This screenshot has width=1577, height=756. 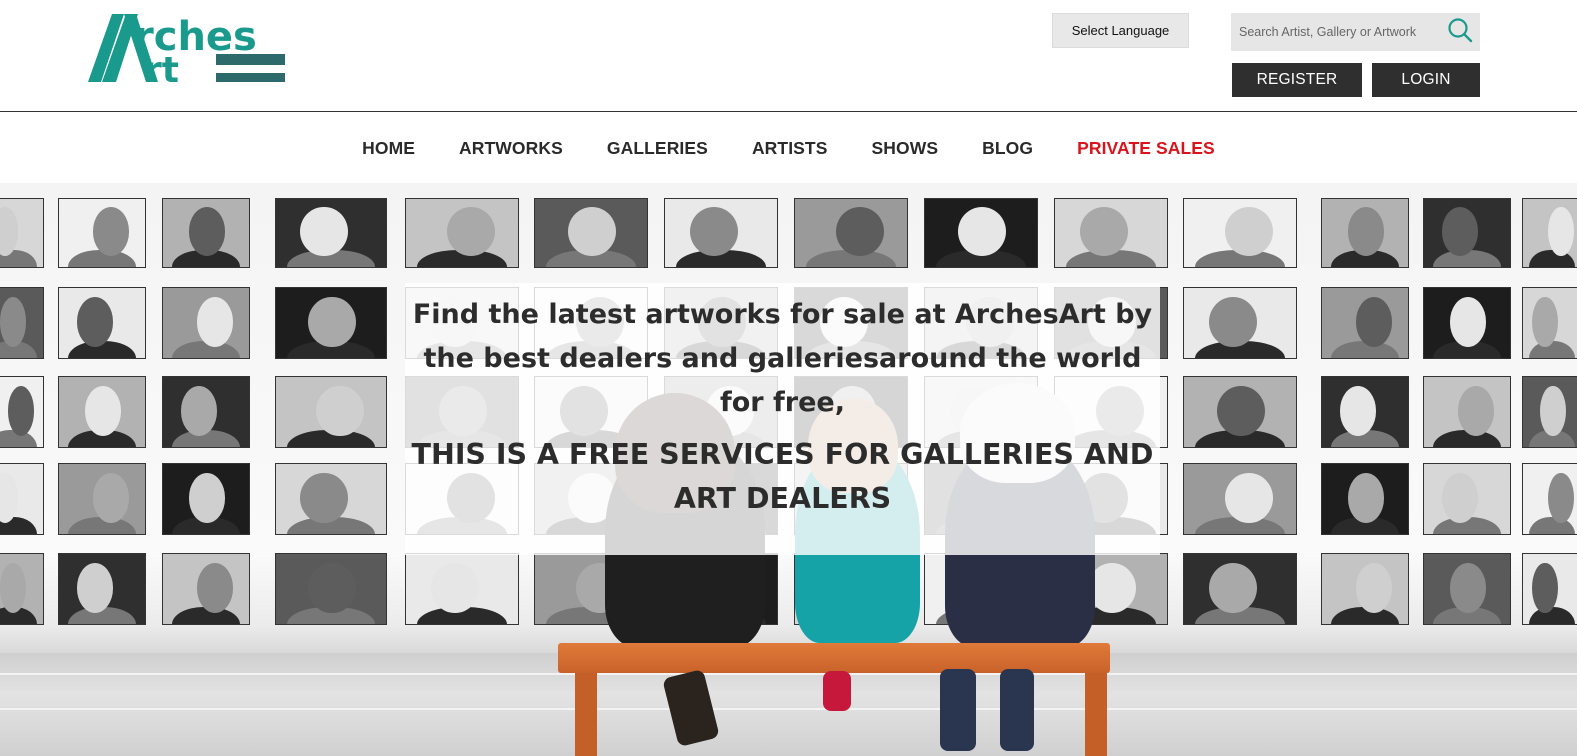 I want to click on nav-home: HOME, so click(x=388, y=148).